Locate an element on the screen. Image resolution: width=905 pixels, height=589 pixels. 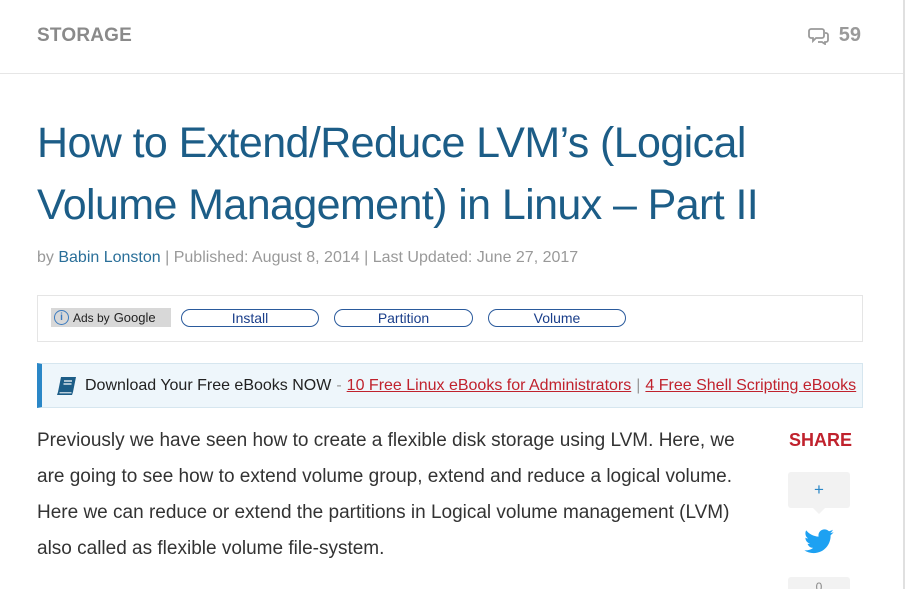
ad-link-install: Install is located at coordinates (250, 318).